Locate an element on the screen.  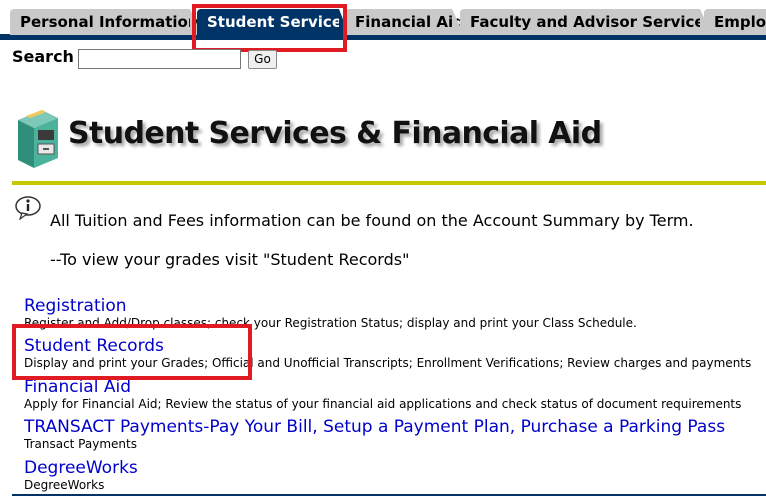
search-input is located at coordinates (159, 59).